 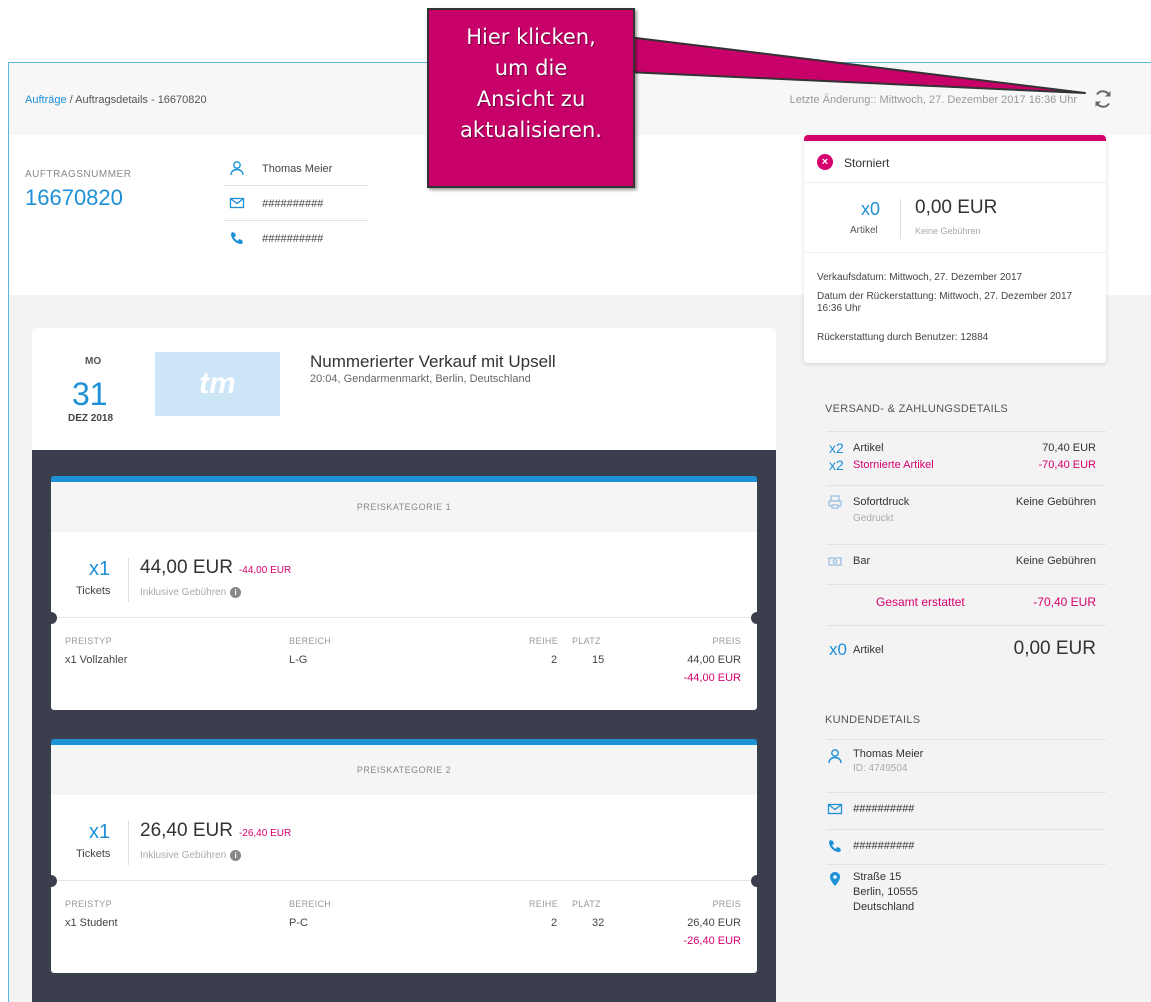 I want to click on address-country: Deutschland, so click(x=884, y=907).